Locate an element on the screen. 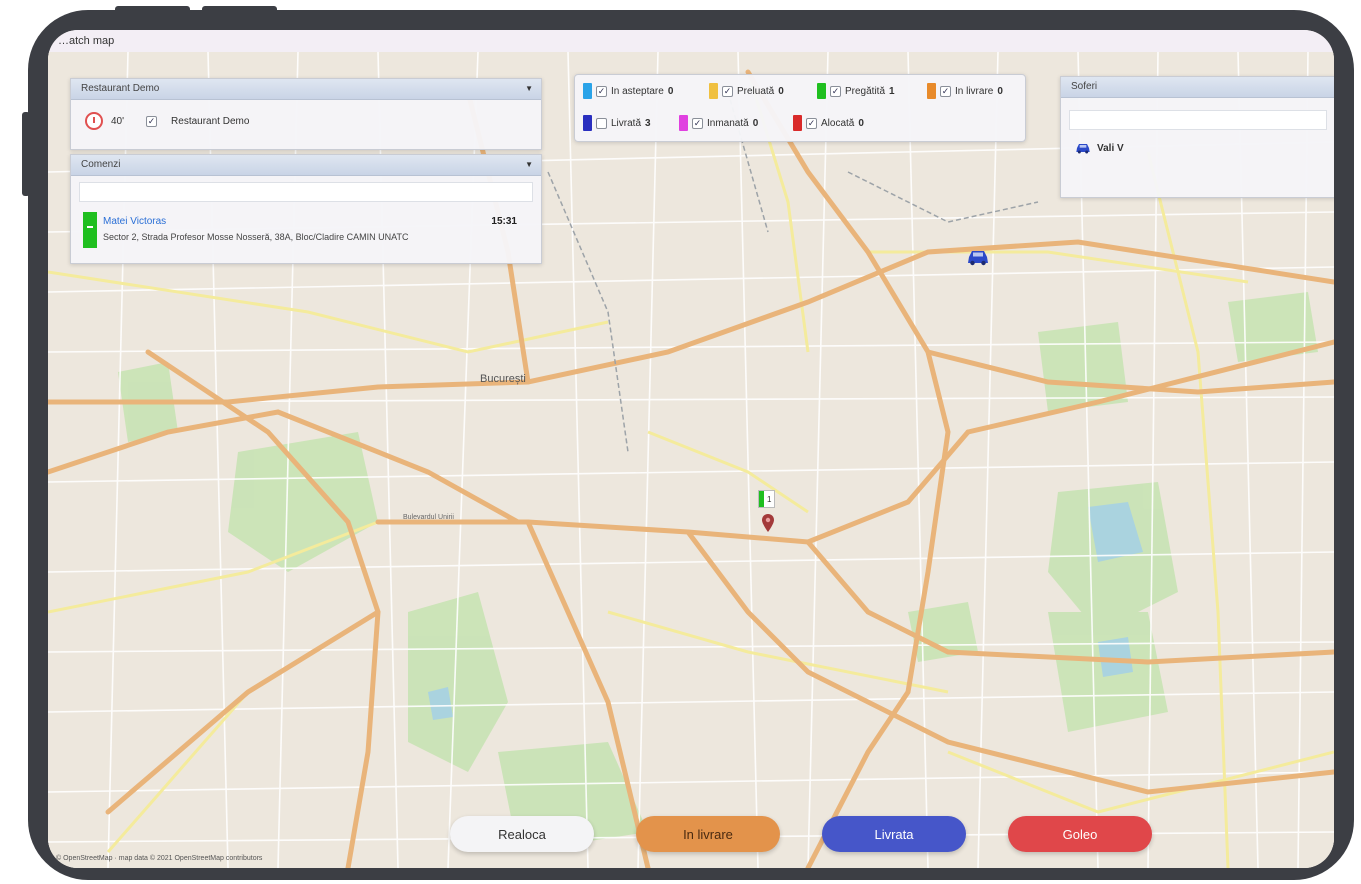 Image resolution: width=1361 pixels, height=884 pixels. legend-in-asteptare: ✓ In asteptare 0 is located at coordinates (628, 91).